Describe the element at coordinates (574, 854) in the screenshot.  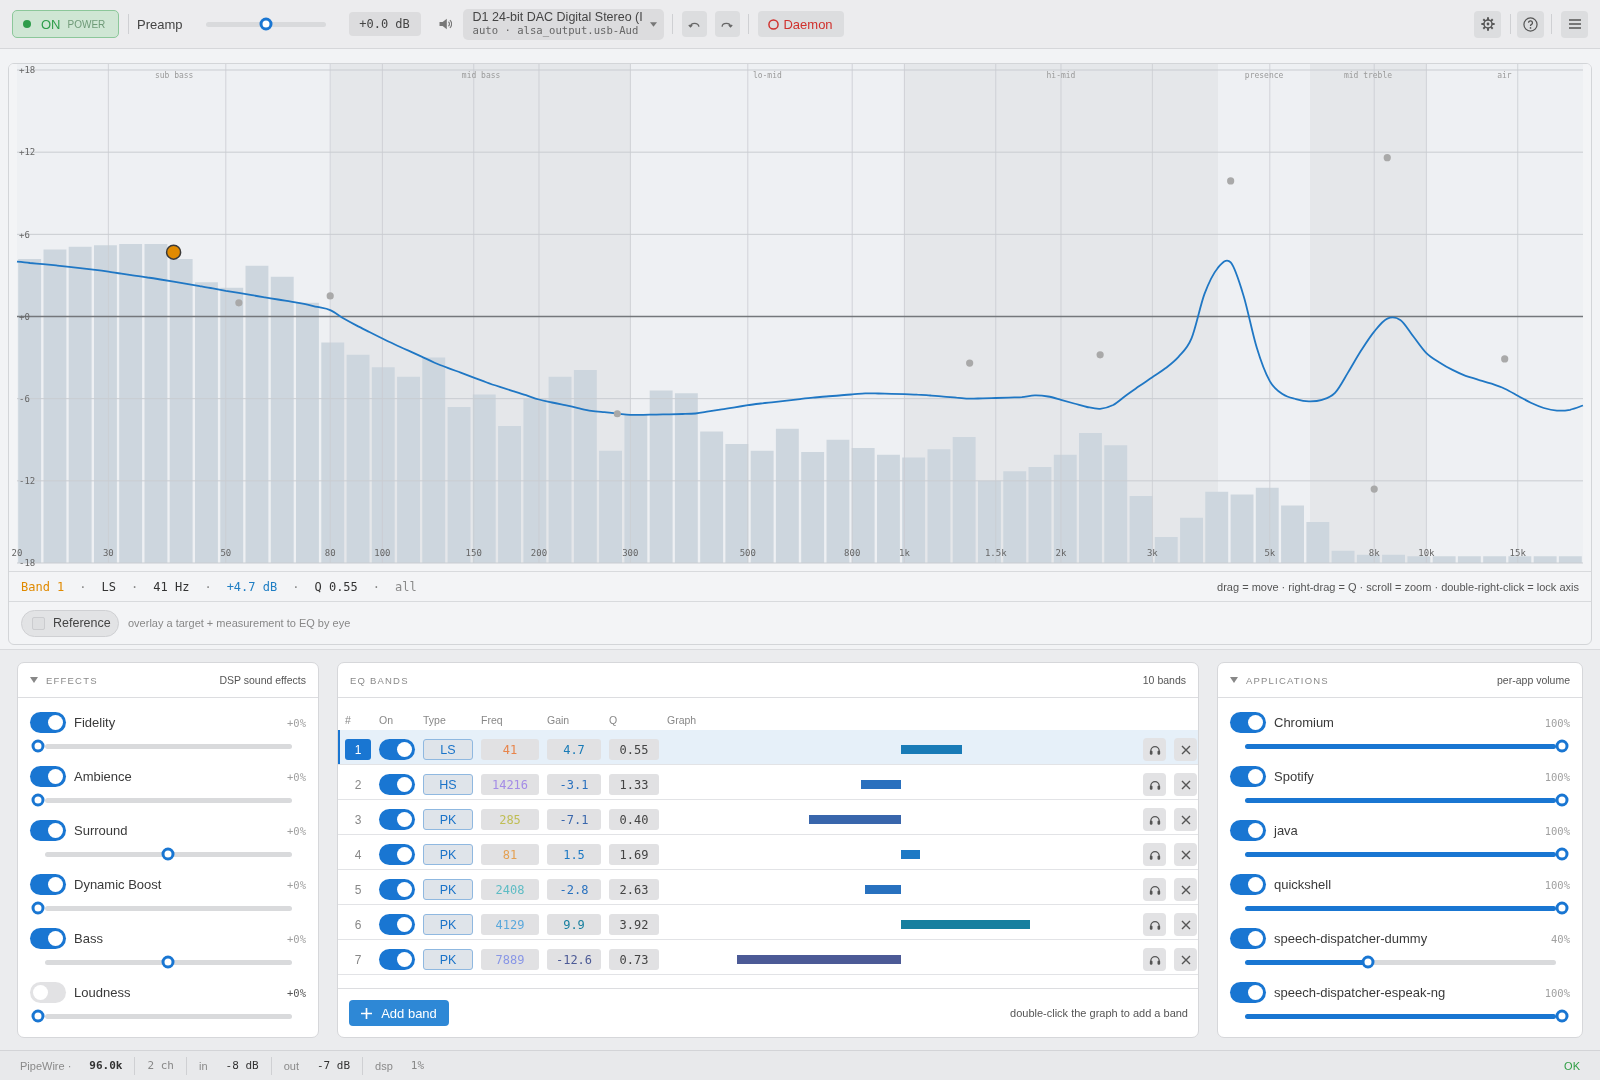
I see `gain-field: 1.5` at that location.